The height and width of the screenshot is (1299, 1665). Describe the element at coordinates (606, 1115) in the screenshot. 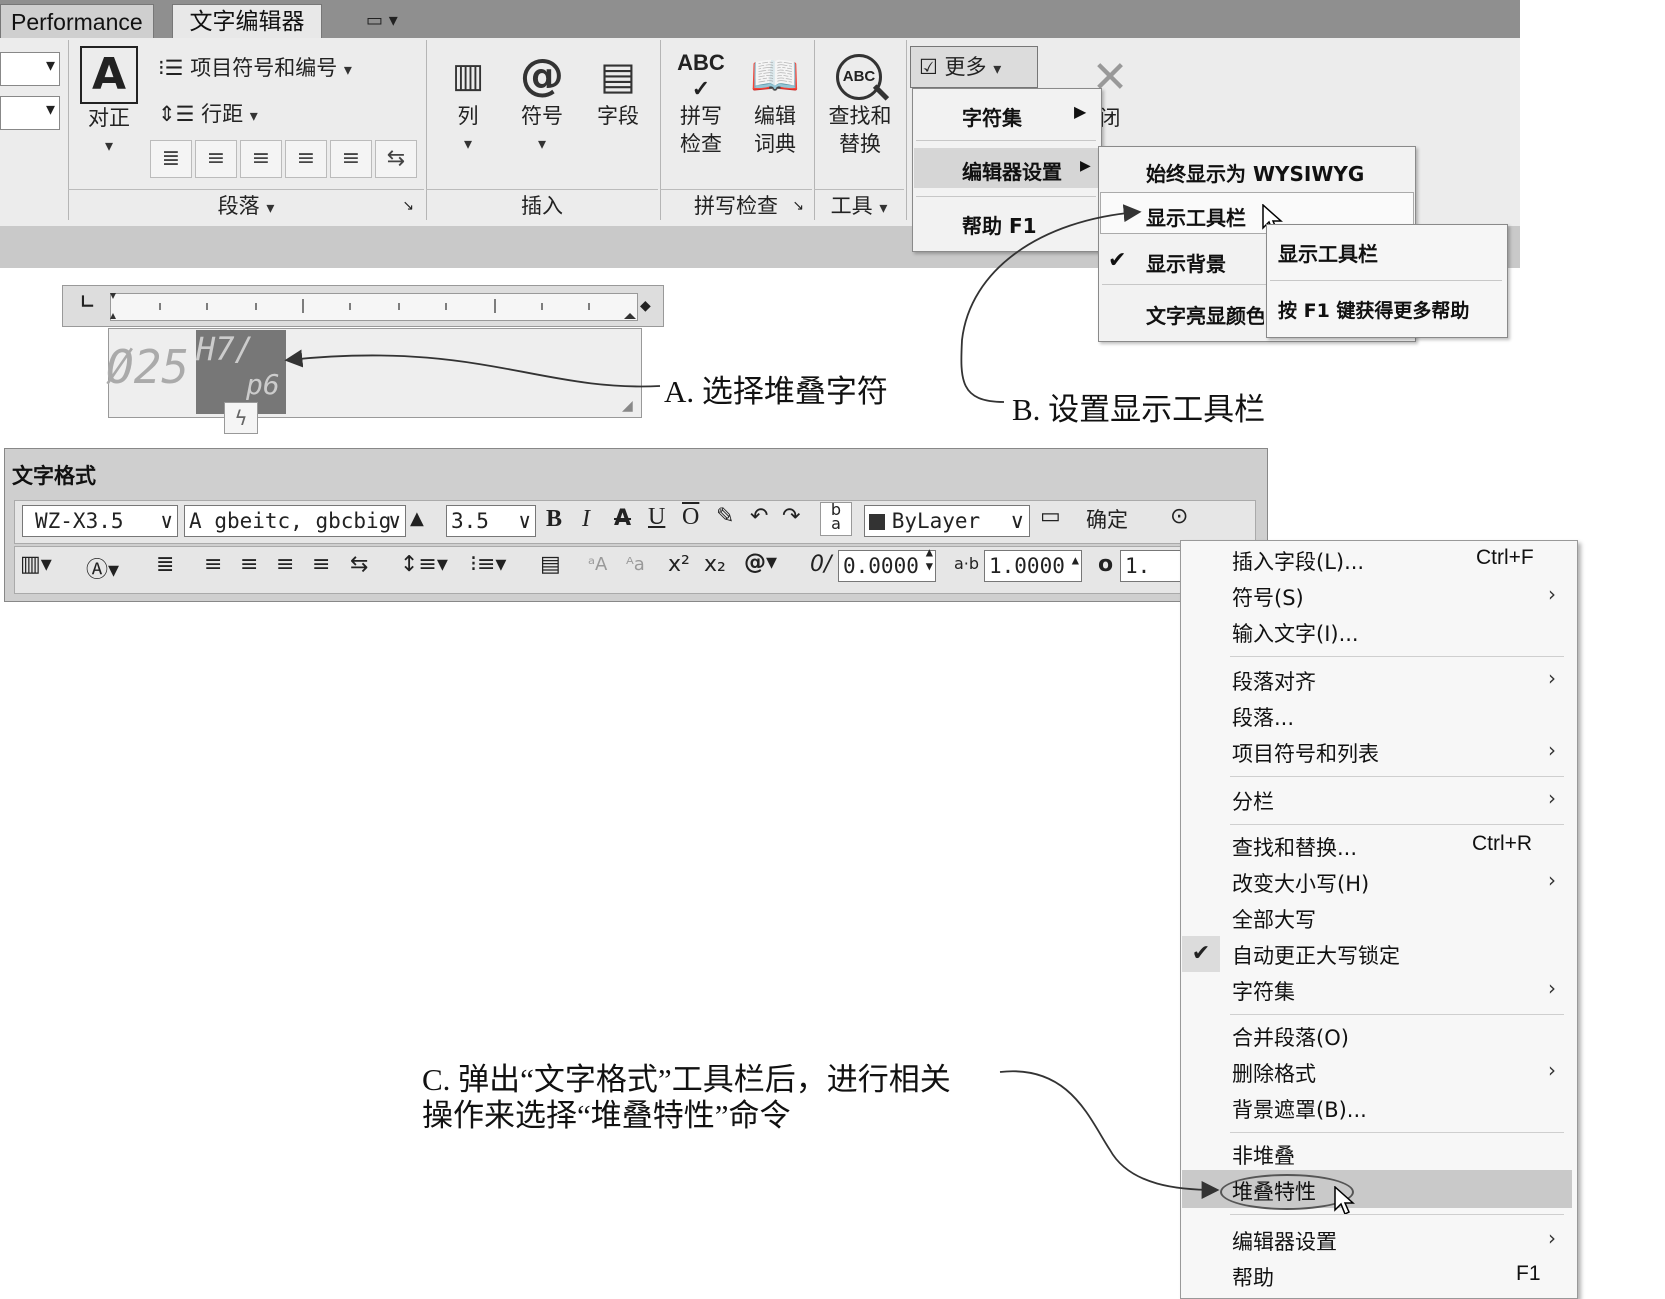

I see `annotation-c-line2: 操作来选择“堆叠特性”命令` at that location.